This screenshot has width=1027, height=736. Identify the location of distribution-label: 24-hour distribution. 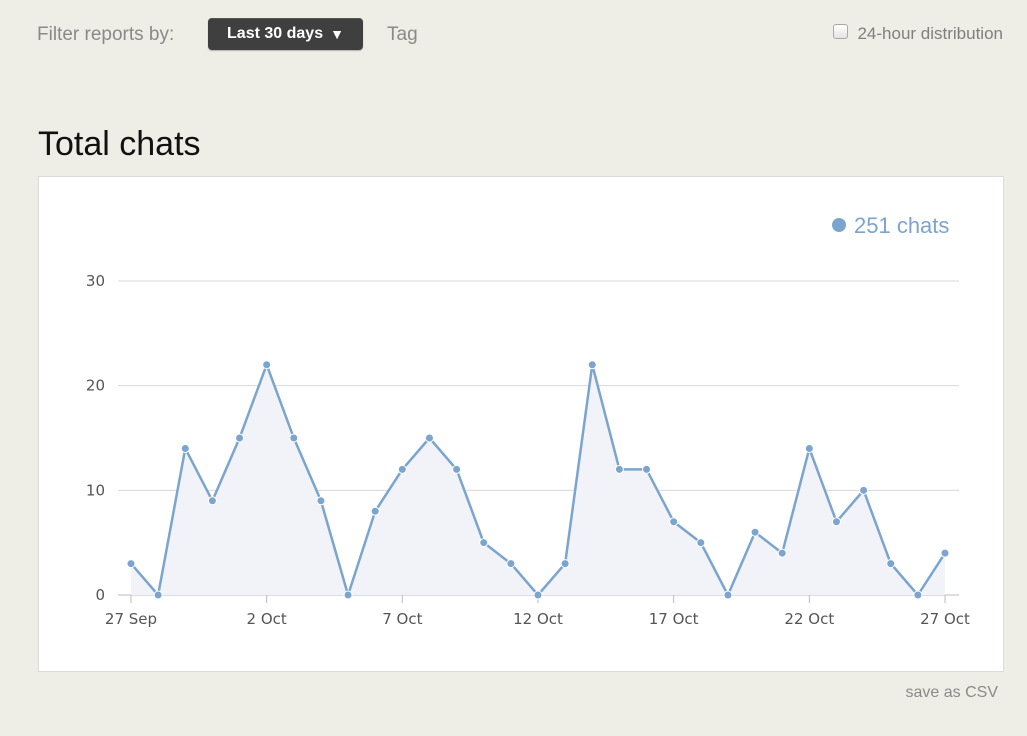
(930, 33).